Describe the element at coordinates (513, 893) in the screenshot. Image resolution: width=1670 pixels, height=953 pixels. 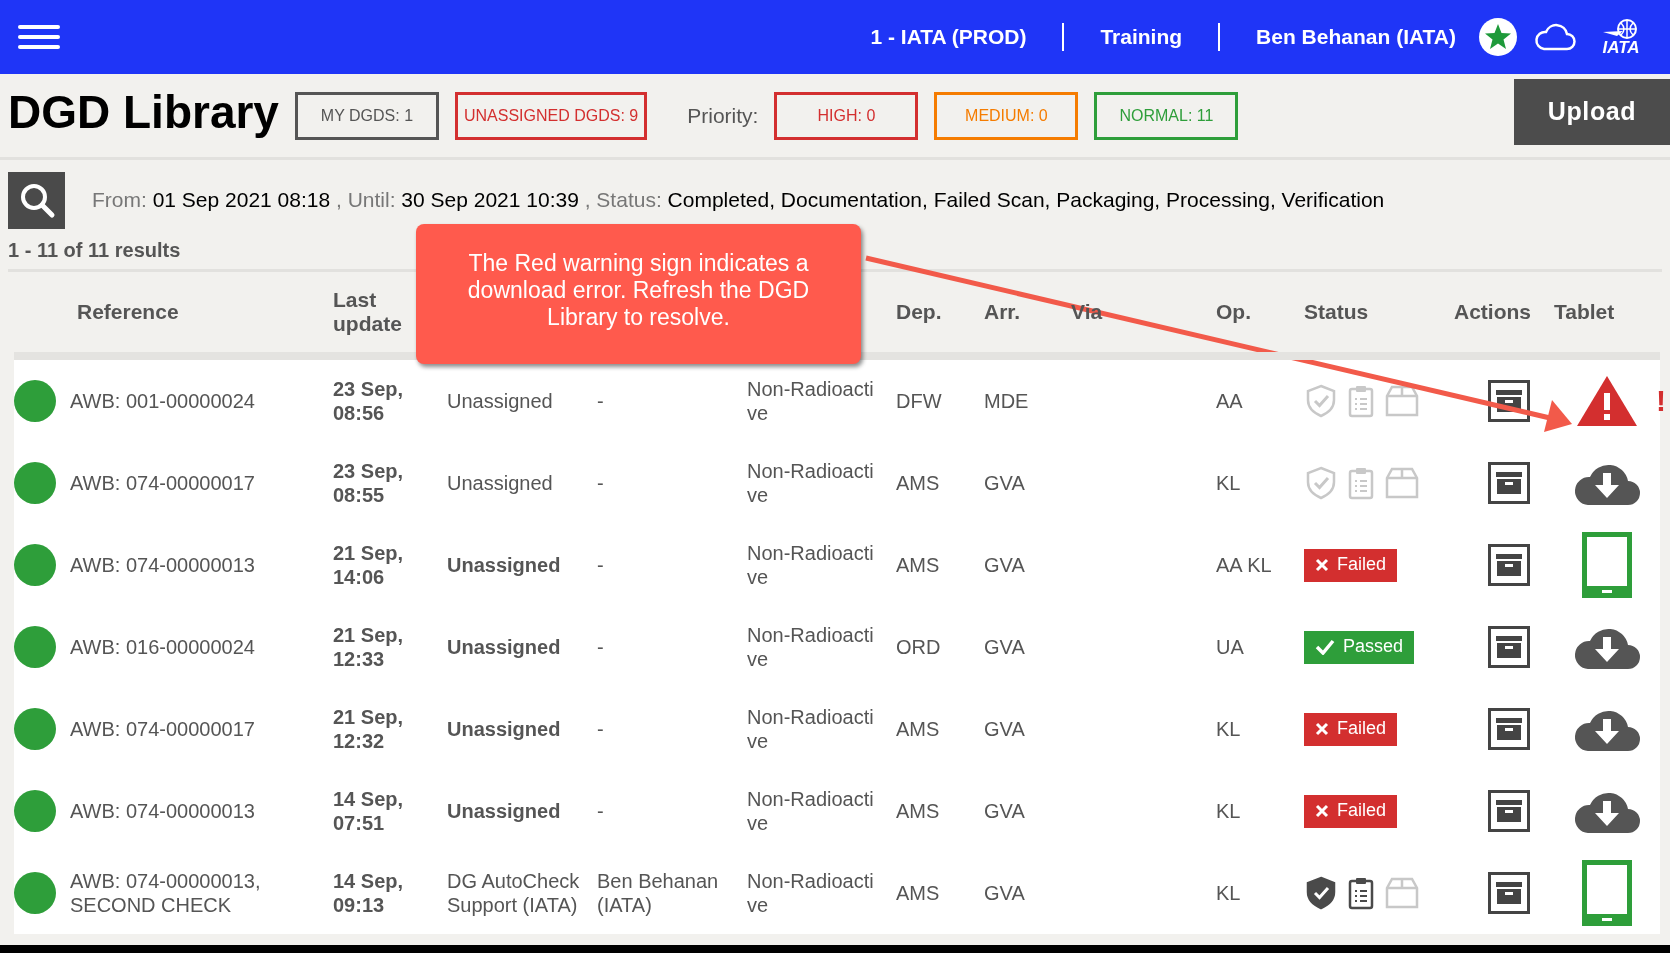
I see `assigned-cell: DG AutoCheck Support (IATA)` at that location.